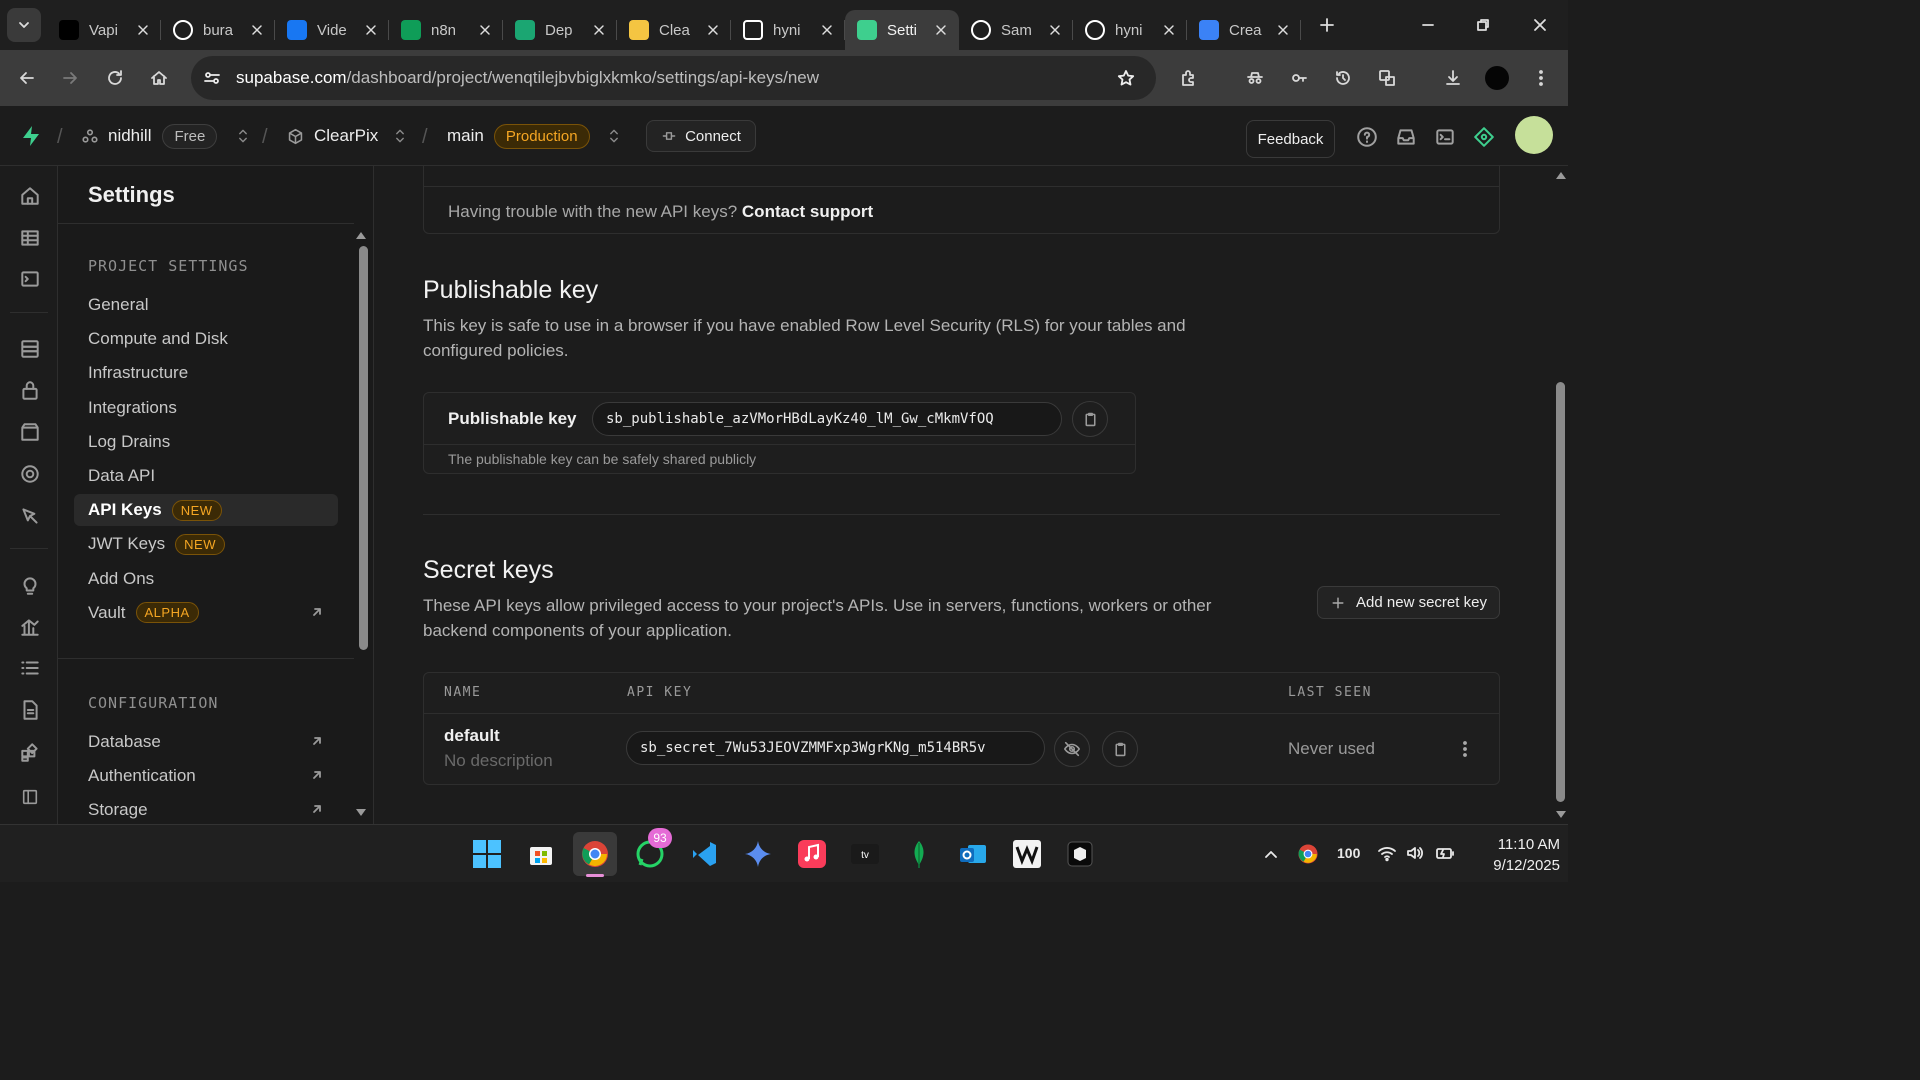 The image size is (1920, 1080). I want to click on row-actions-icon, so click(1465, 749).